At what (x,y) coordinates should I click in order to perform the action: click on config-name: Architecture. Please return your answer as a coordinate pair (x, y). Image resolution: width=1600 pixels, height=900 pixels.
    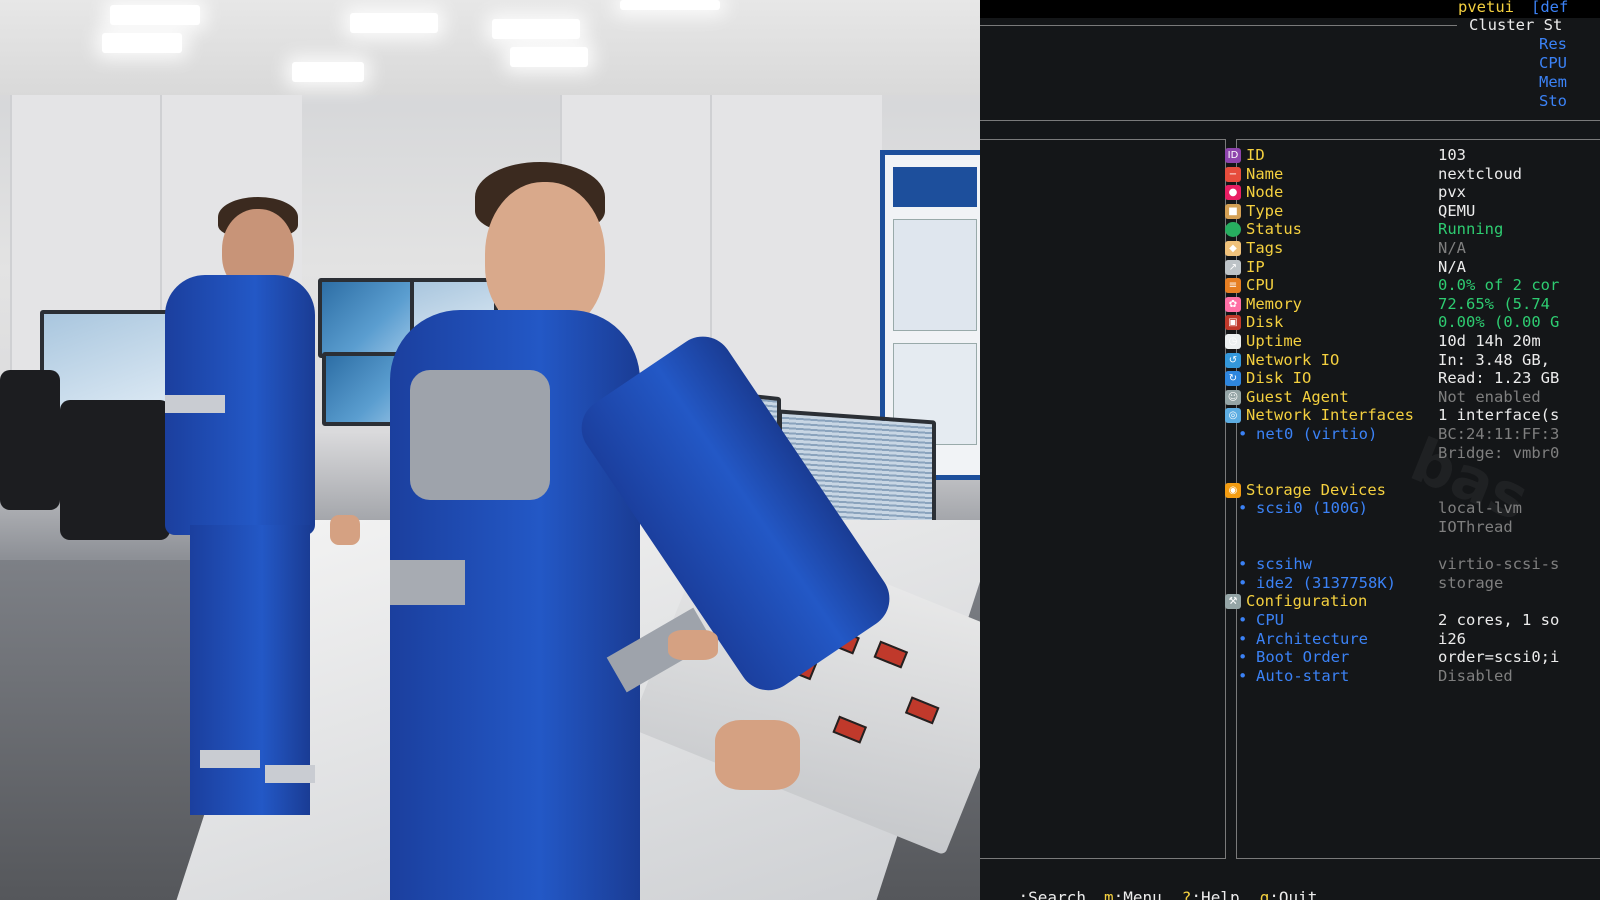
    Looking at the image, I should click on (1312, 639).